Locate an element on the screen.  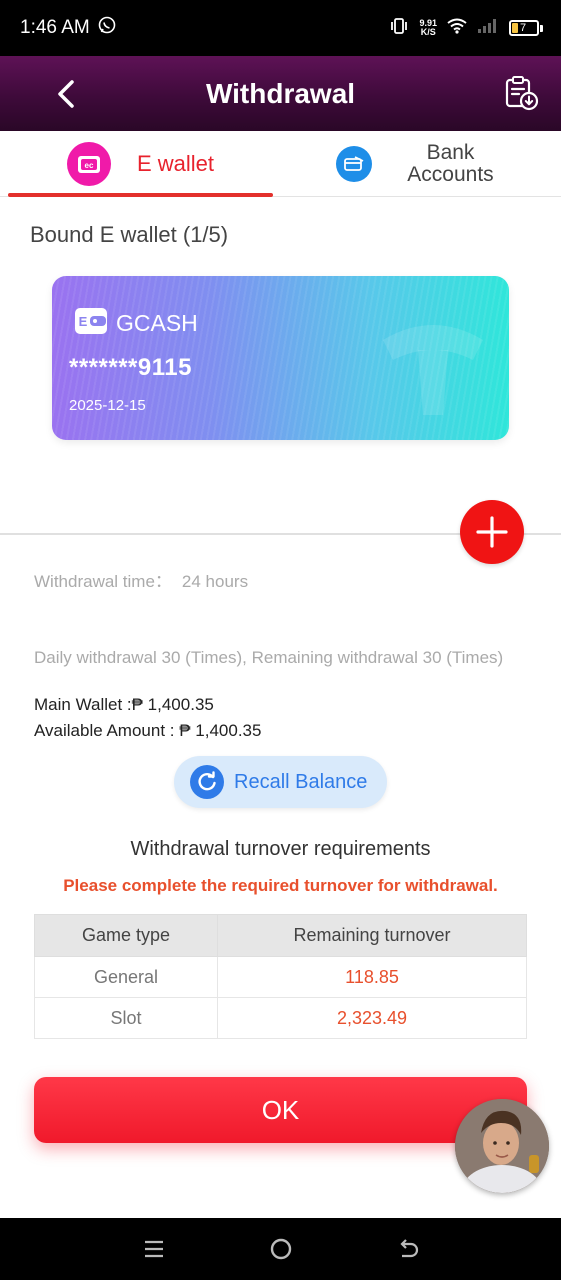
bound-wallet-title: Bound E wallet (1/5) is located at coordinates (129, 234).